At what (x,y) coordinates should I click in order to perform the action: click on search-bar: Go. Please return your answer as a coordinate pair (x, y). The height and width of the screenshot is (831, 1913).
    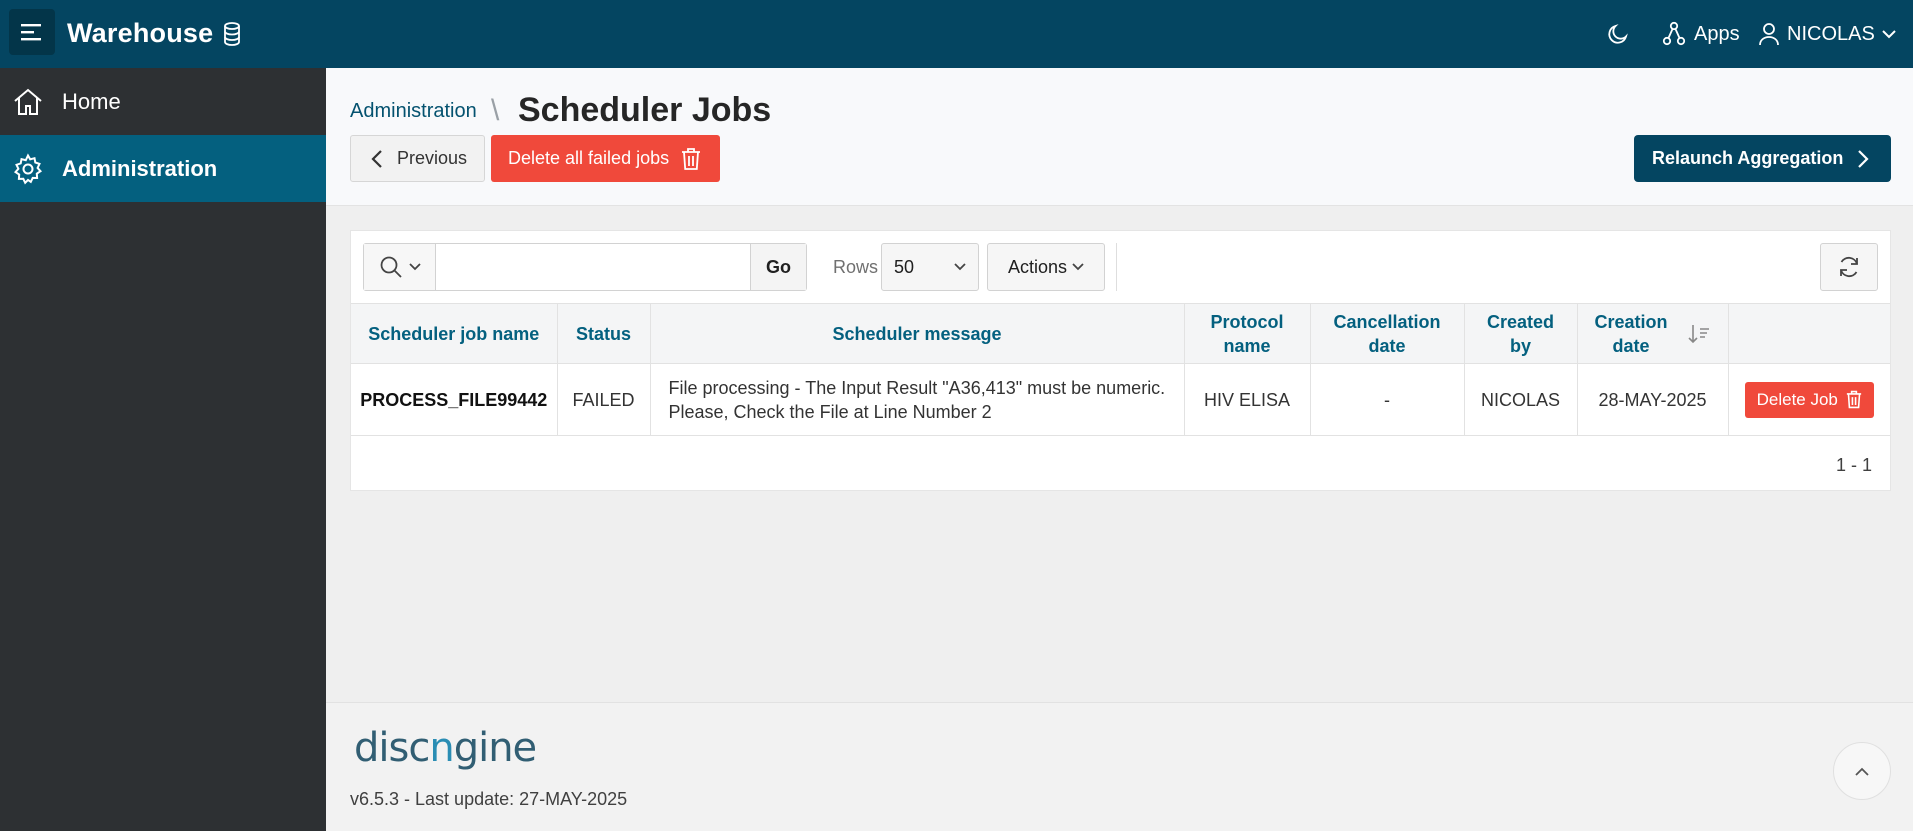
    Looking at the image, I should click on (585, 267).